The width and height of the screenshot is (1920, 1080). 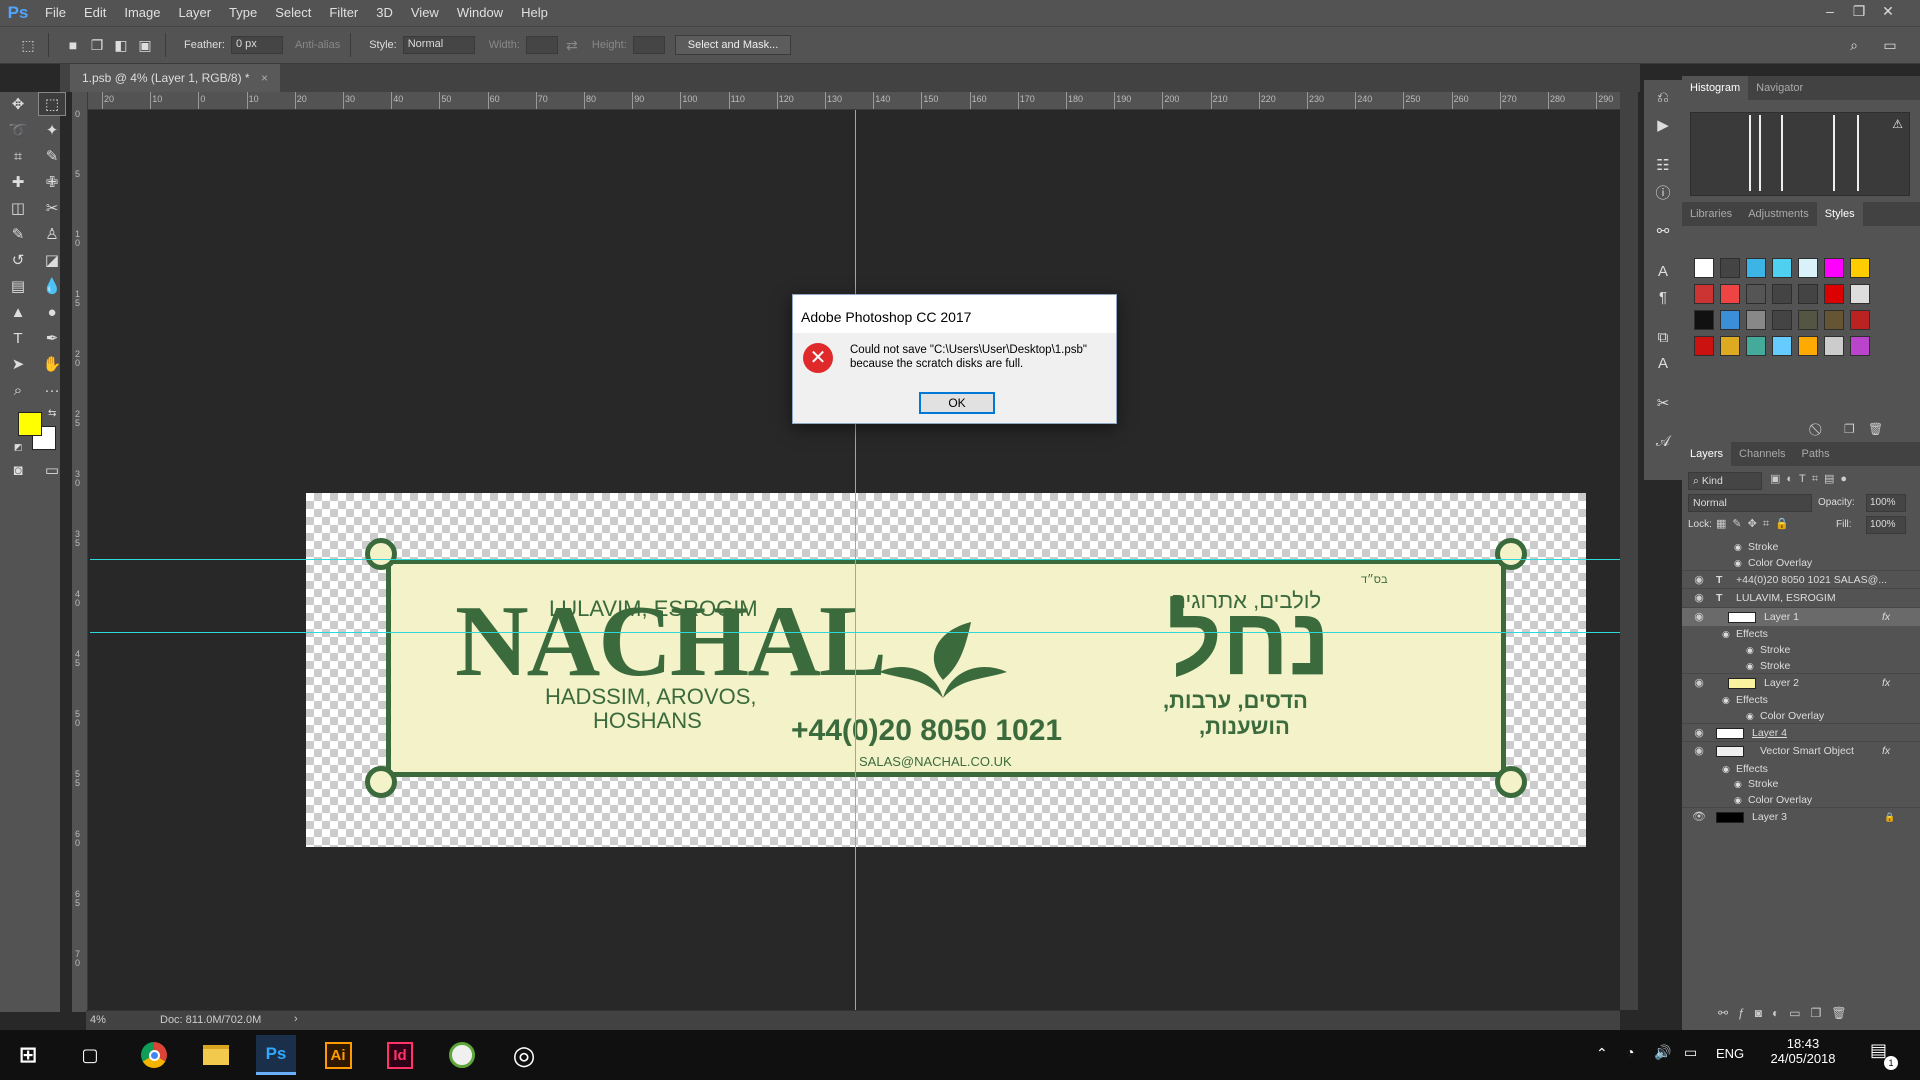 I want to click on character-styles-icon: A, so click(x=1663, y=364).